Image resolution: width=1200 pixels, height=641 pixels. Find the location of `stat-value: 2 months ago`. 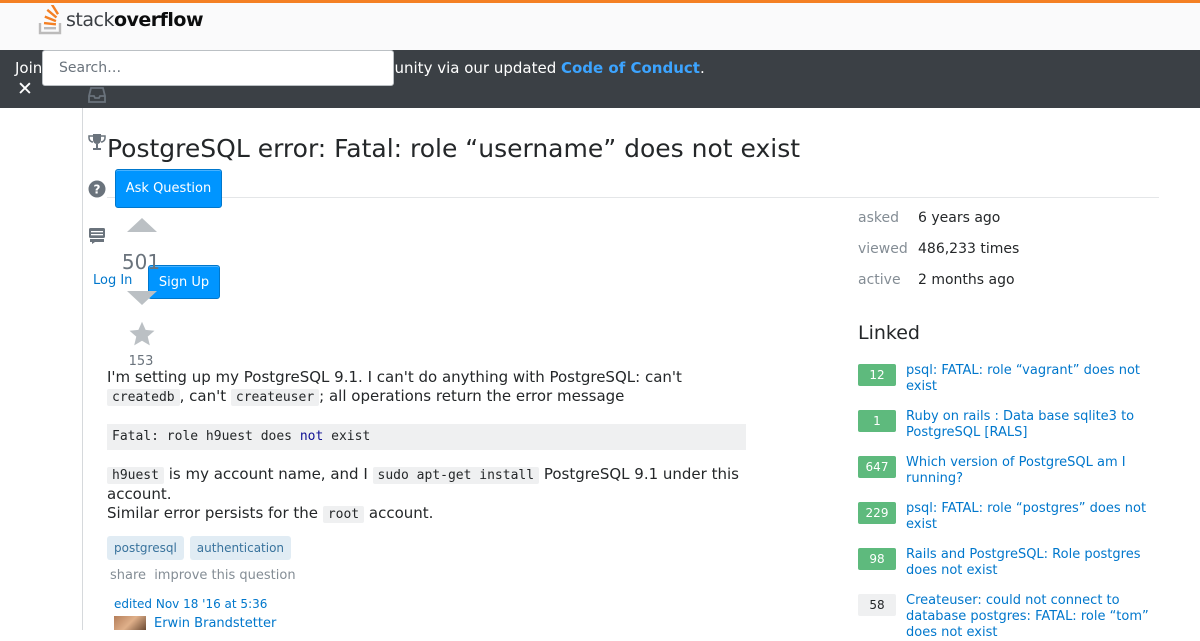

stat-value: 2 months ago is located at coordinates (966, 280).